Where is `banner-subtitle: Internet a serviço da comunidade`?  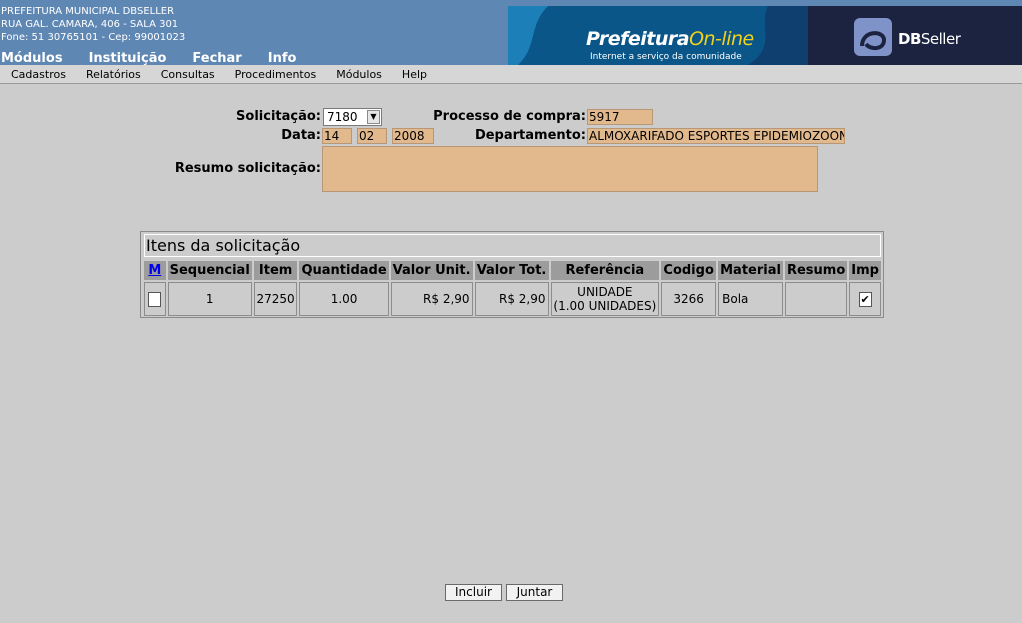 banner-subtitle: Internet a serviço da comunidade is located at coordinates (666, 57).